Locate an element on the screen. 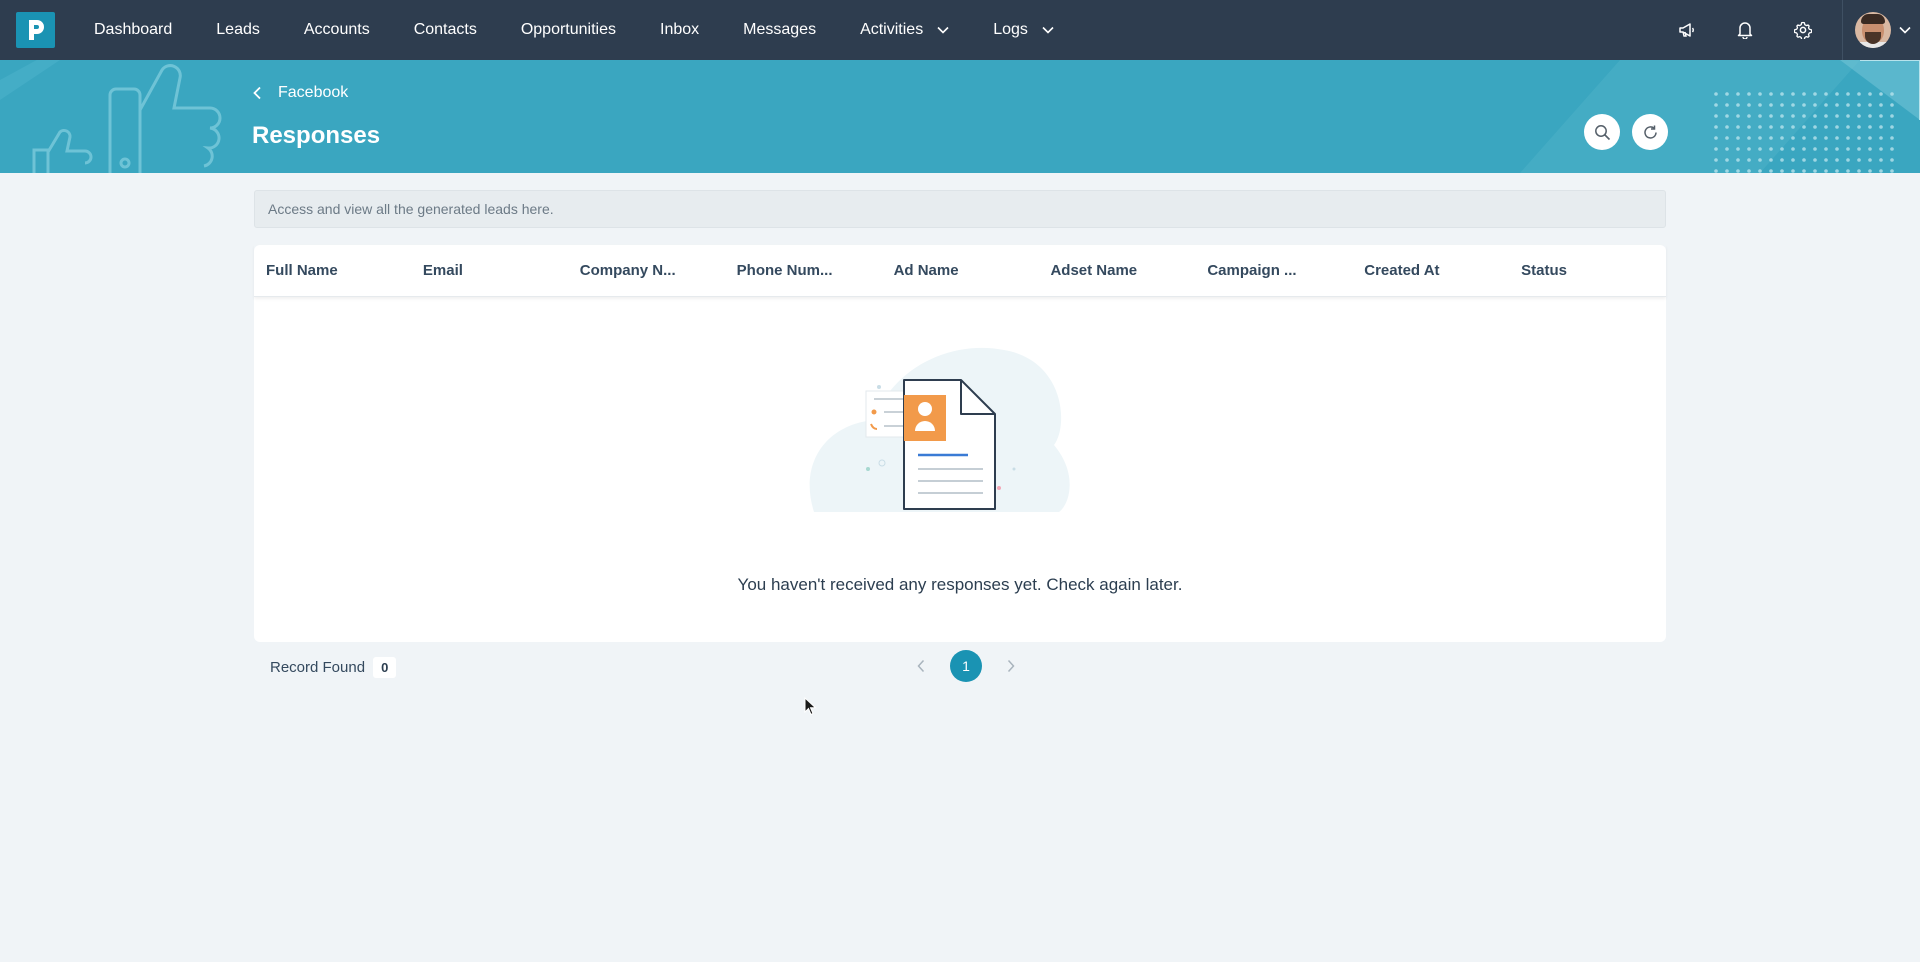 The height and width of the screenshot is (962, 1920). nav-item-messages: Messages is located at coordinates (779, 30).